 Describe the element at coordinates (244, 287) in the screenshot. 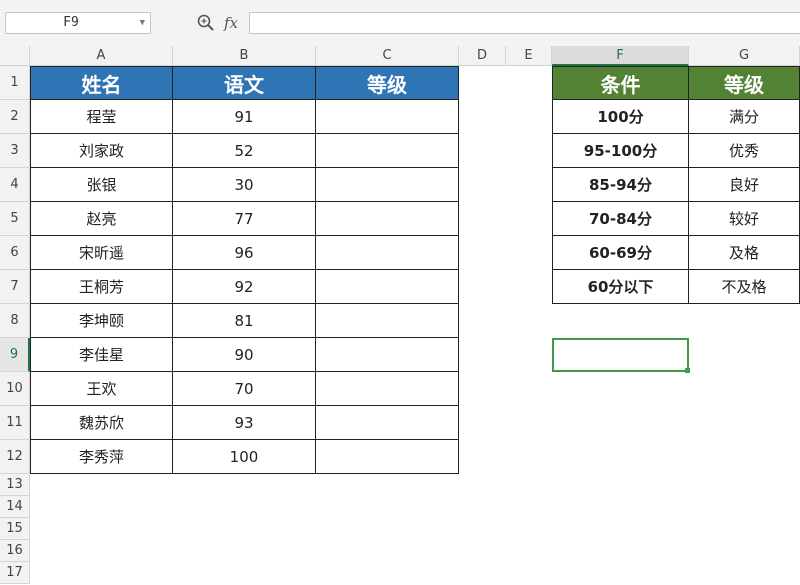

I see `data-cell-b7: 92` at that location.